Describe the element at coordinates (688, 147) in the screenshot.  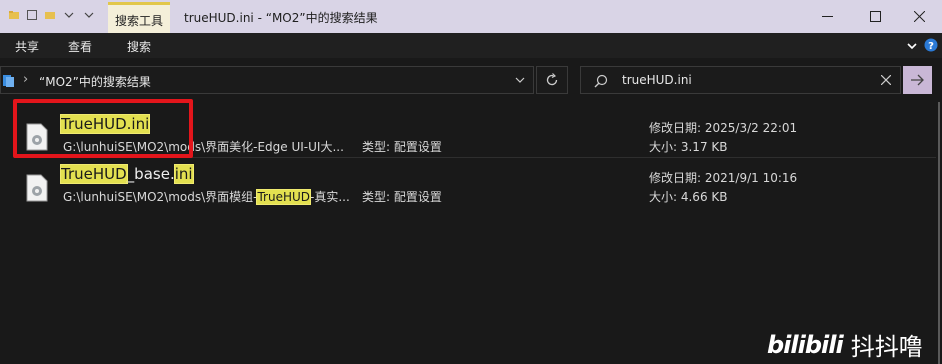
I see `file-size: 大小: 3.17 KB` at that location.